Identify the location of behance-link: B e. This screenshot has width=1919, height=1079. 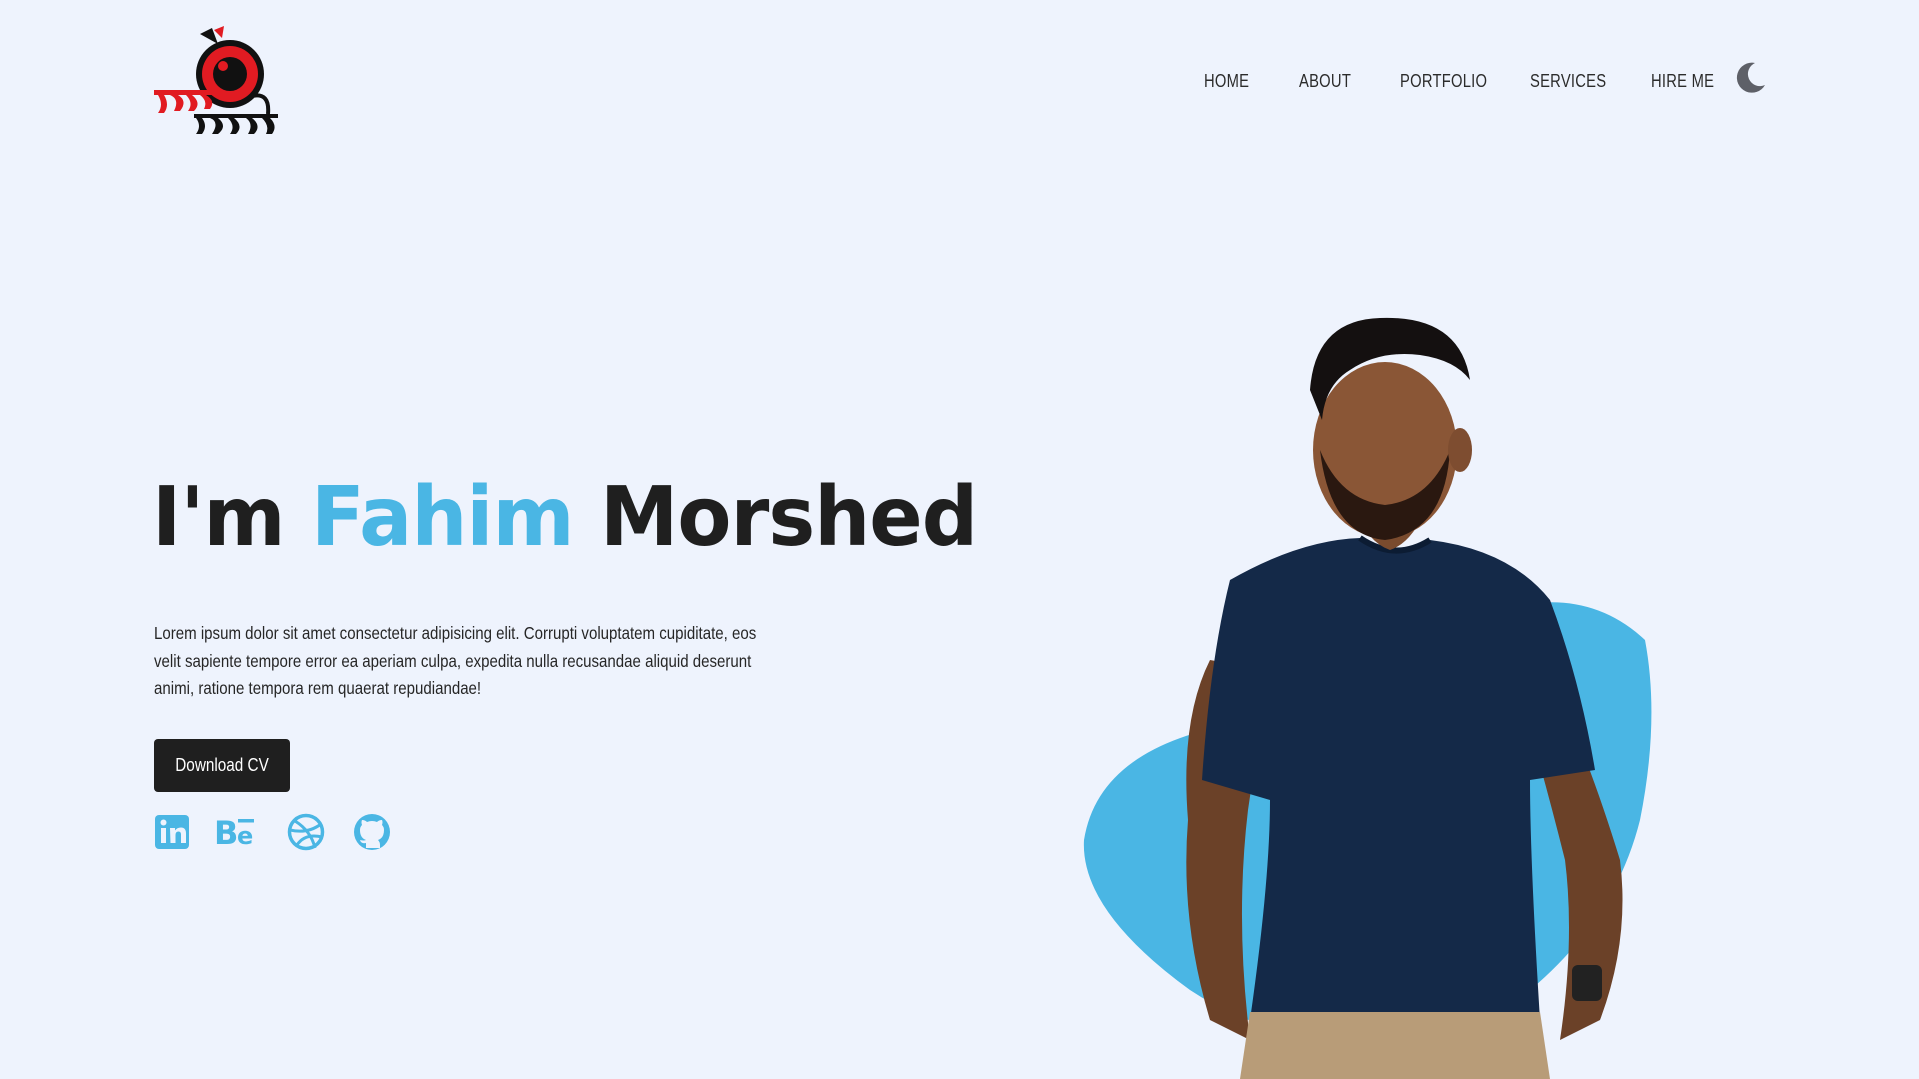
(237, 832).